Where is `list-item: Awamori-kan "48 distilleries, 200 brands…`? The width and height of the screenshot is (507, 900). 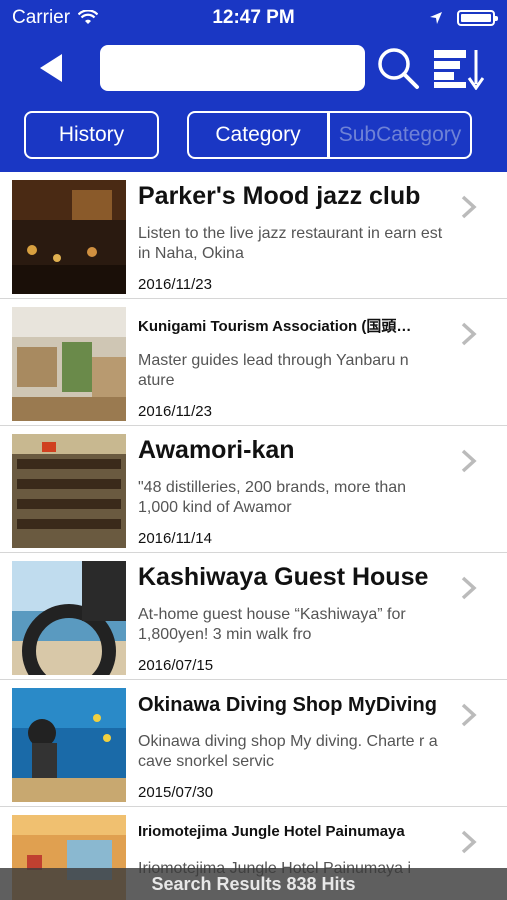
list-item: Awamori-kan "48 distilleries, 200 brands… is located at coordinates (253, 489).